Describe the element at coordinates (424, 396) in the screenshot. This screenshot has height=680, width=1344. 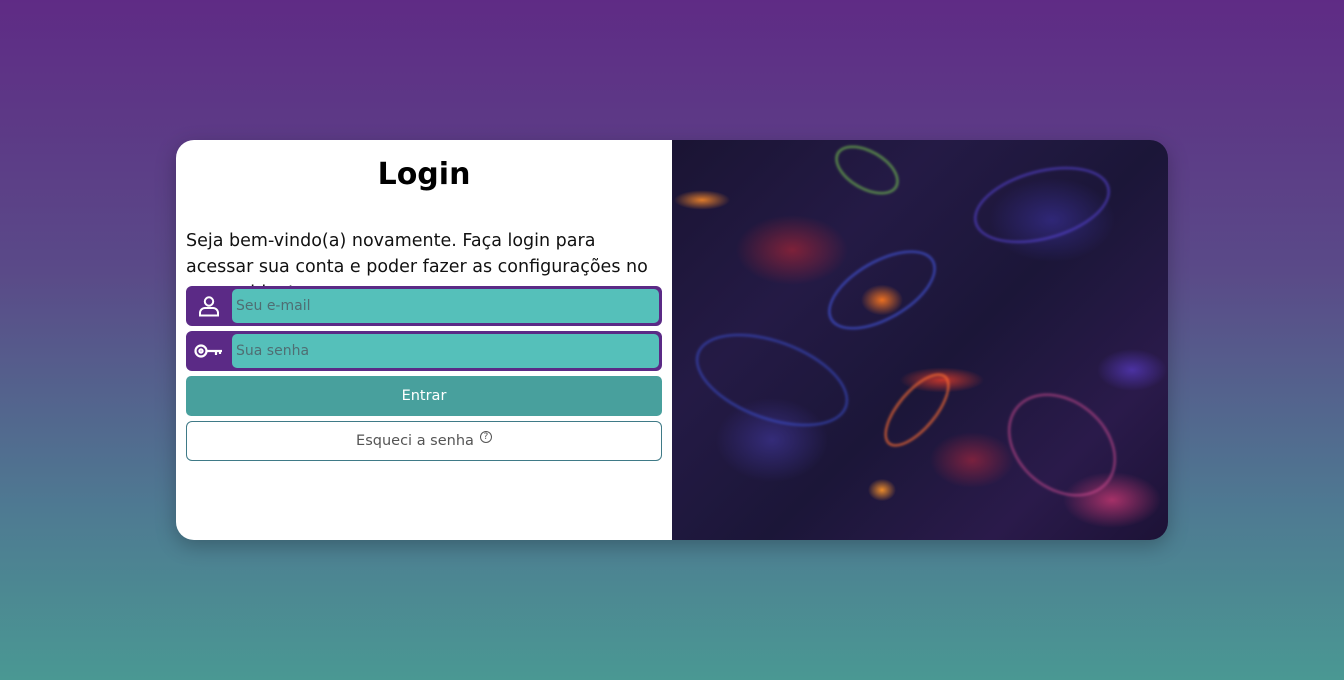
I see `login-button: Entrar` at that location.